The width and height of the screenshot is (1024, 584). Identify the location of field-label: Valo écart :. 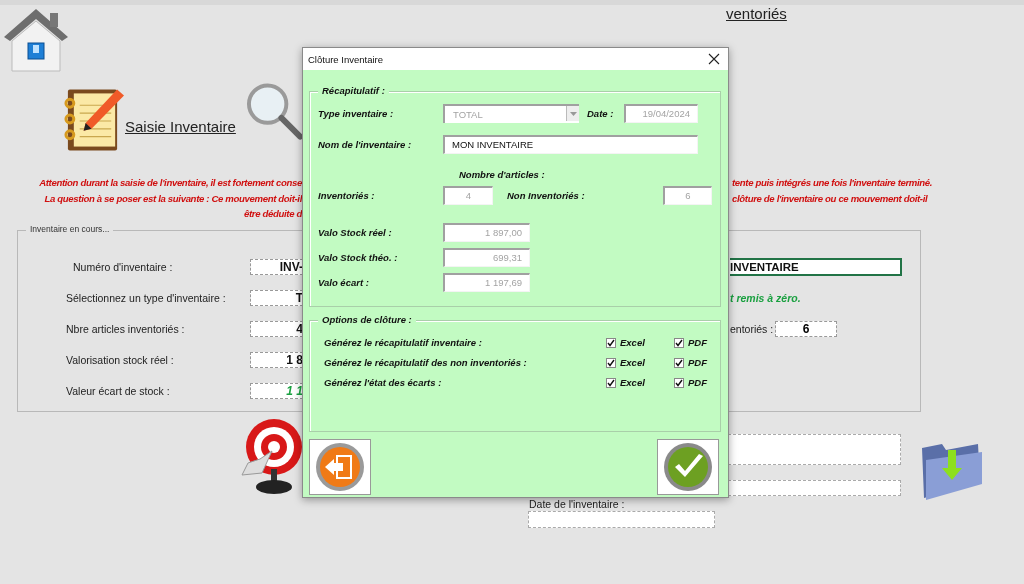
(343, 282).